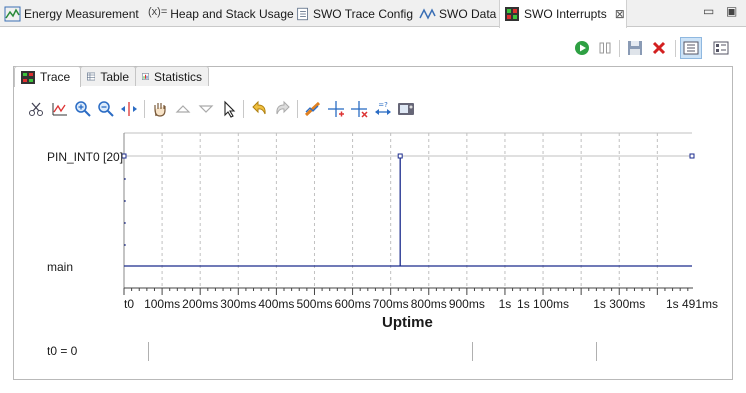 The width and height of the screenshot is (746, 393). What do you see at coordinates (85, 157) in the screenshot?
I see `y-label-pin-int0: PIN_INT0 [20]` at bounding box center [85, 157].